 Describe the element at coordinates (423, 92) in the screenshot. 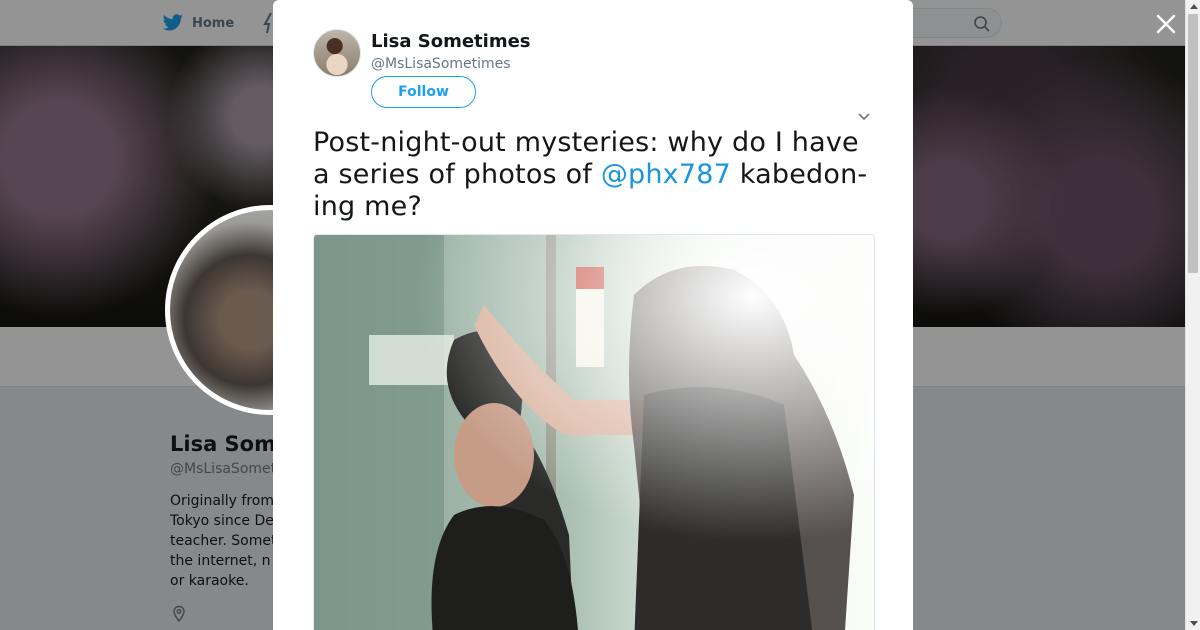

I see `follow-button: Follow` at that location.